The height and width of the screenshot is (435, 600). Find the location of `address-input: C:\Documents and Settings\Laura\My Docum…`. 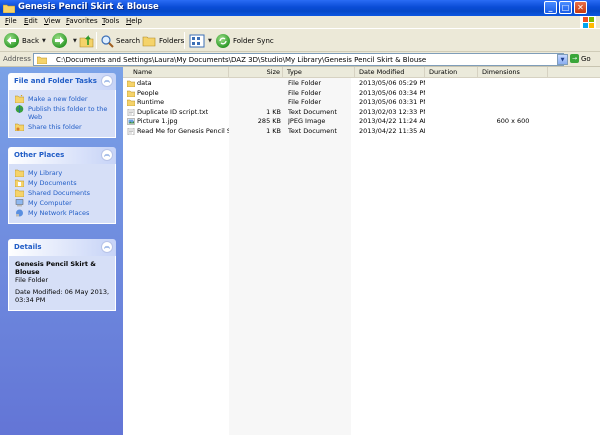

address-input: C:\Documents and Settings\Laura\My Docum… is located at coordinates (298, 59).